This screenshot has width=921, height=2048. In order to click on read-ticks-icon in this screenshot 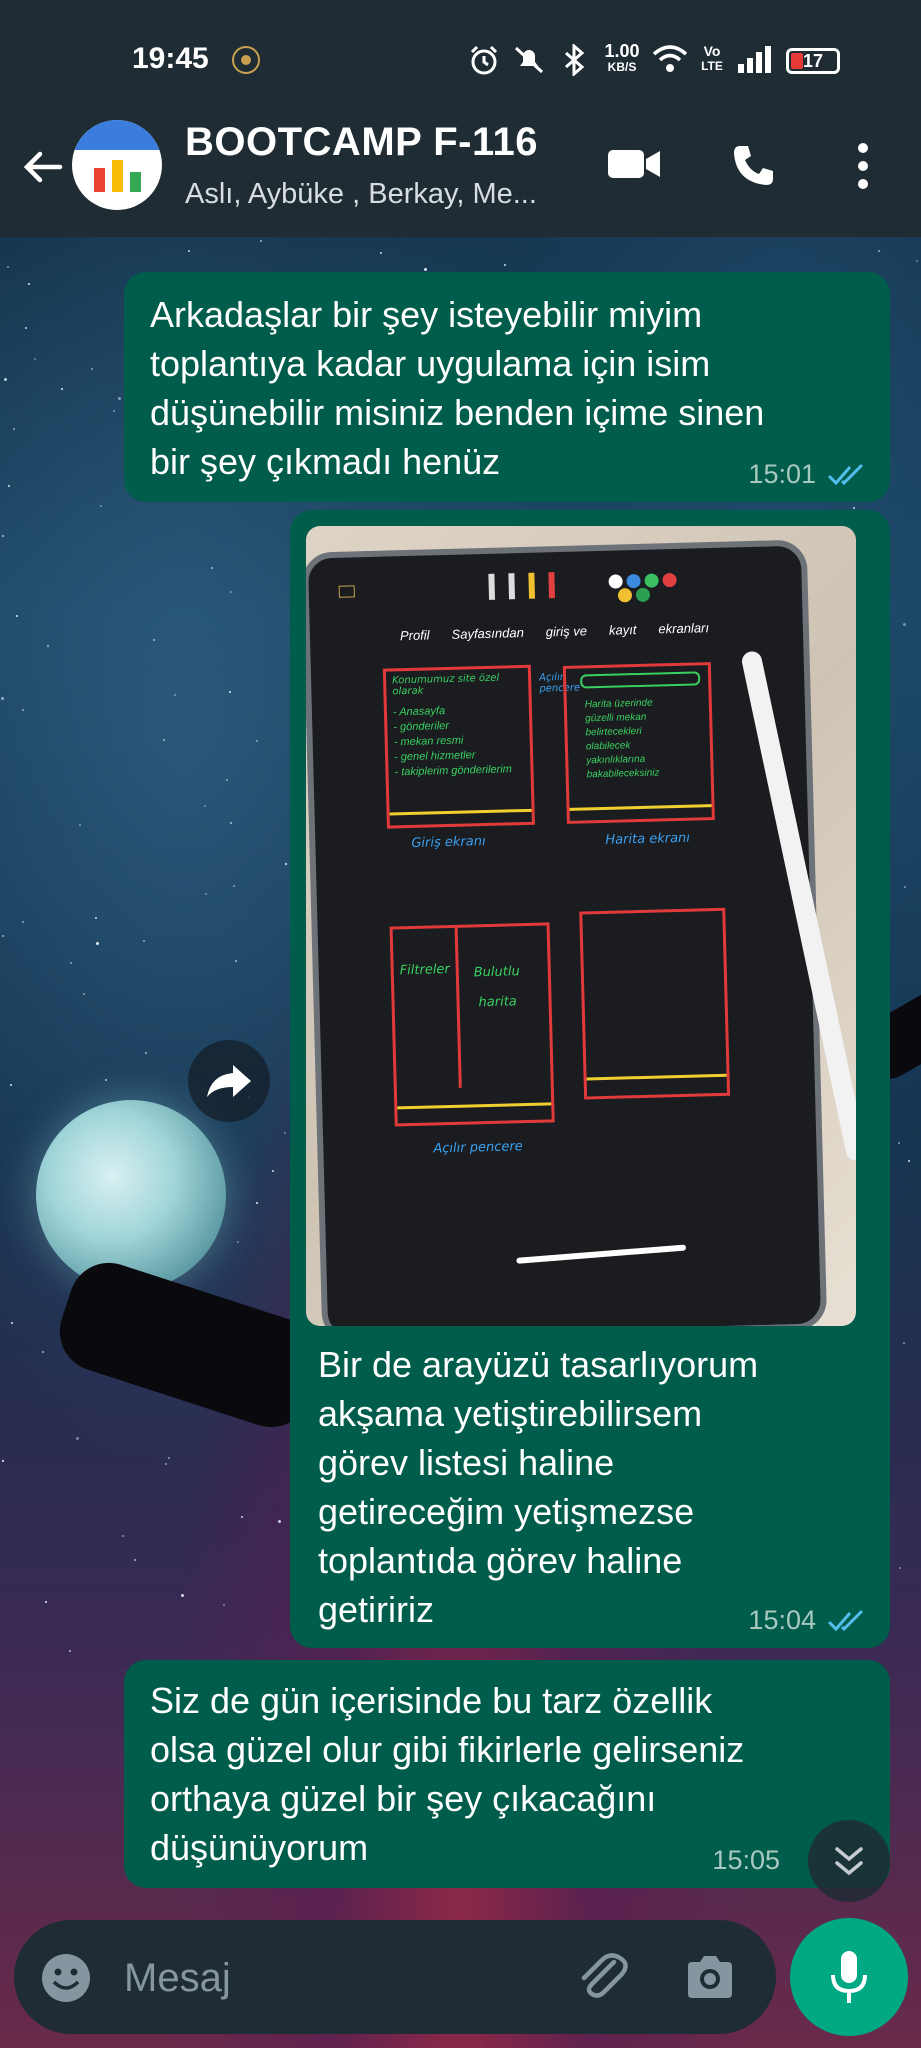, I will do `click(845, 474)`.